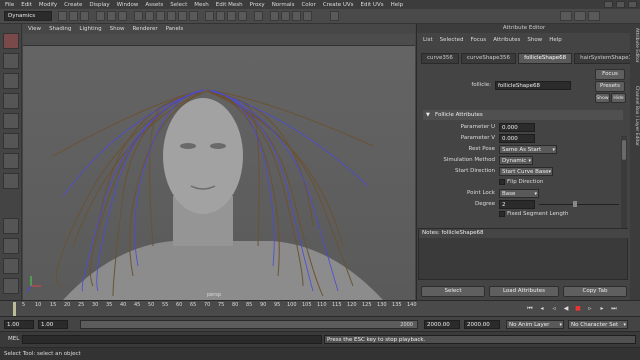 This screenshot has width=640, height=360. Describe the element at coordinates (308, 5) in the screenshot. I see `menu-color: Color` at that location.